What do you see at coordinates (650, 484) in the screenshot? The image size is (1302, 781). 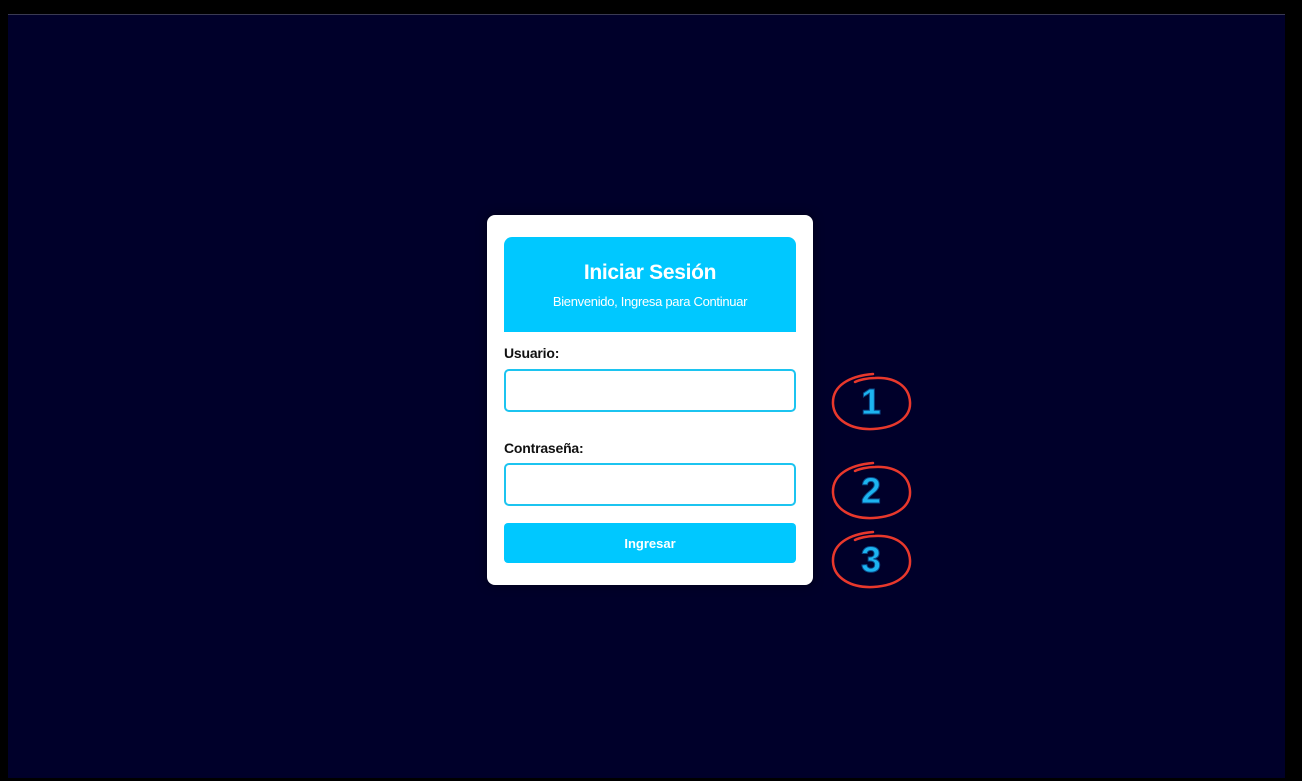 I see `password-input` at bounding box center [650, 484].